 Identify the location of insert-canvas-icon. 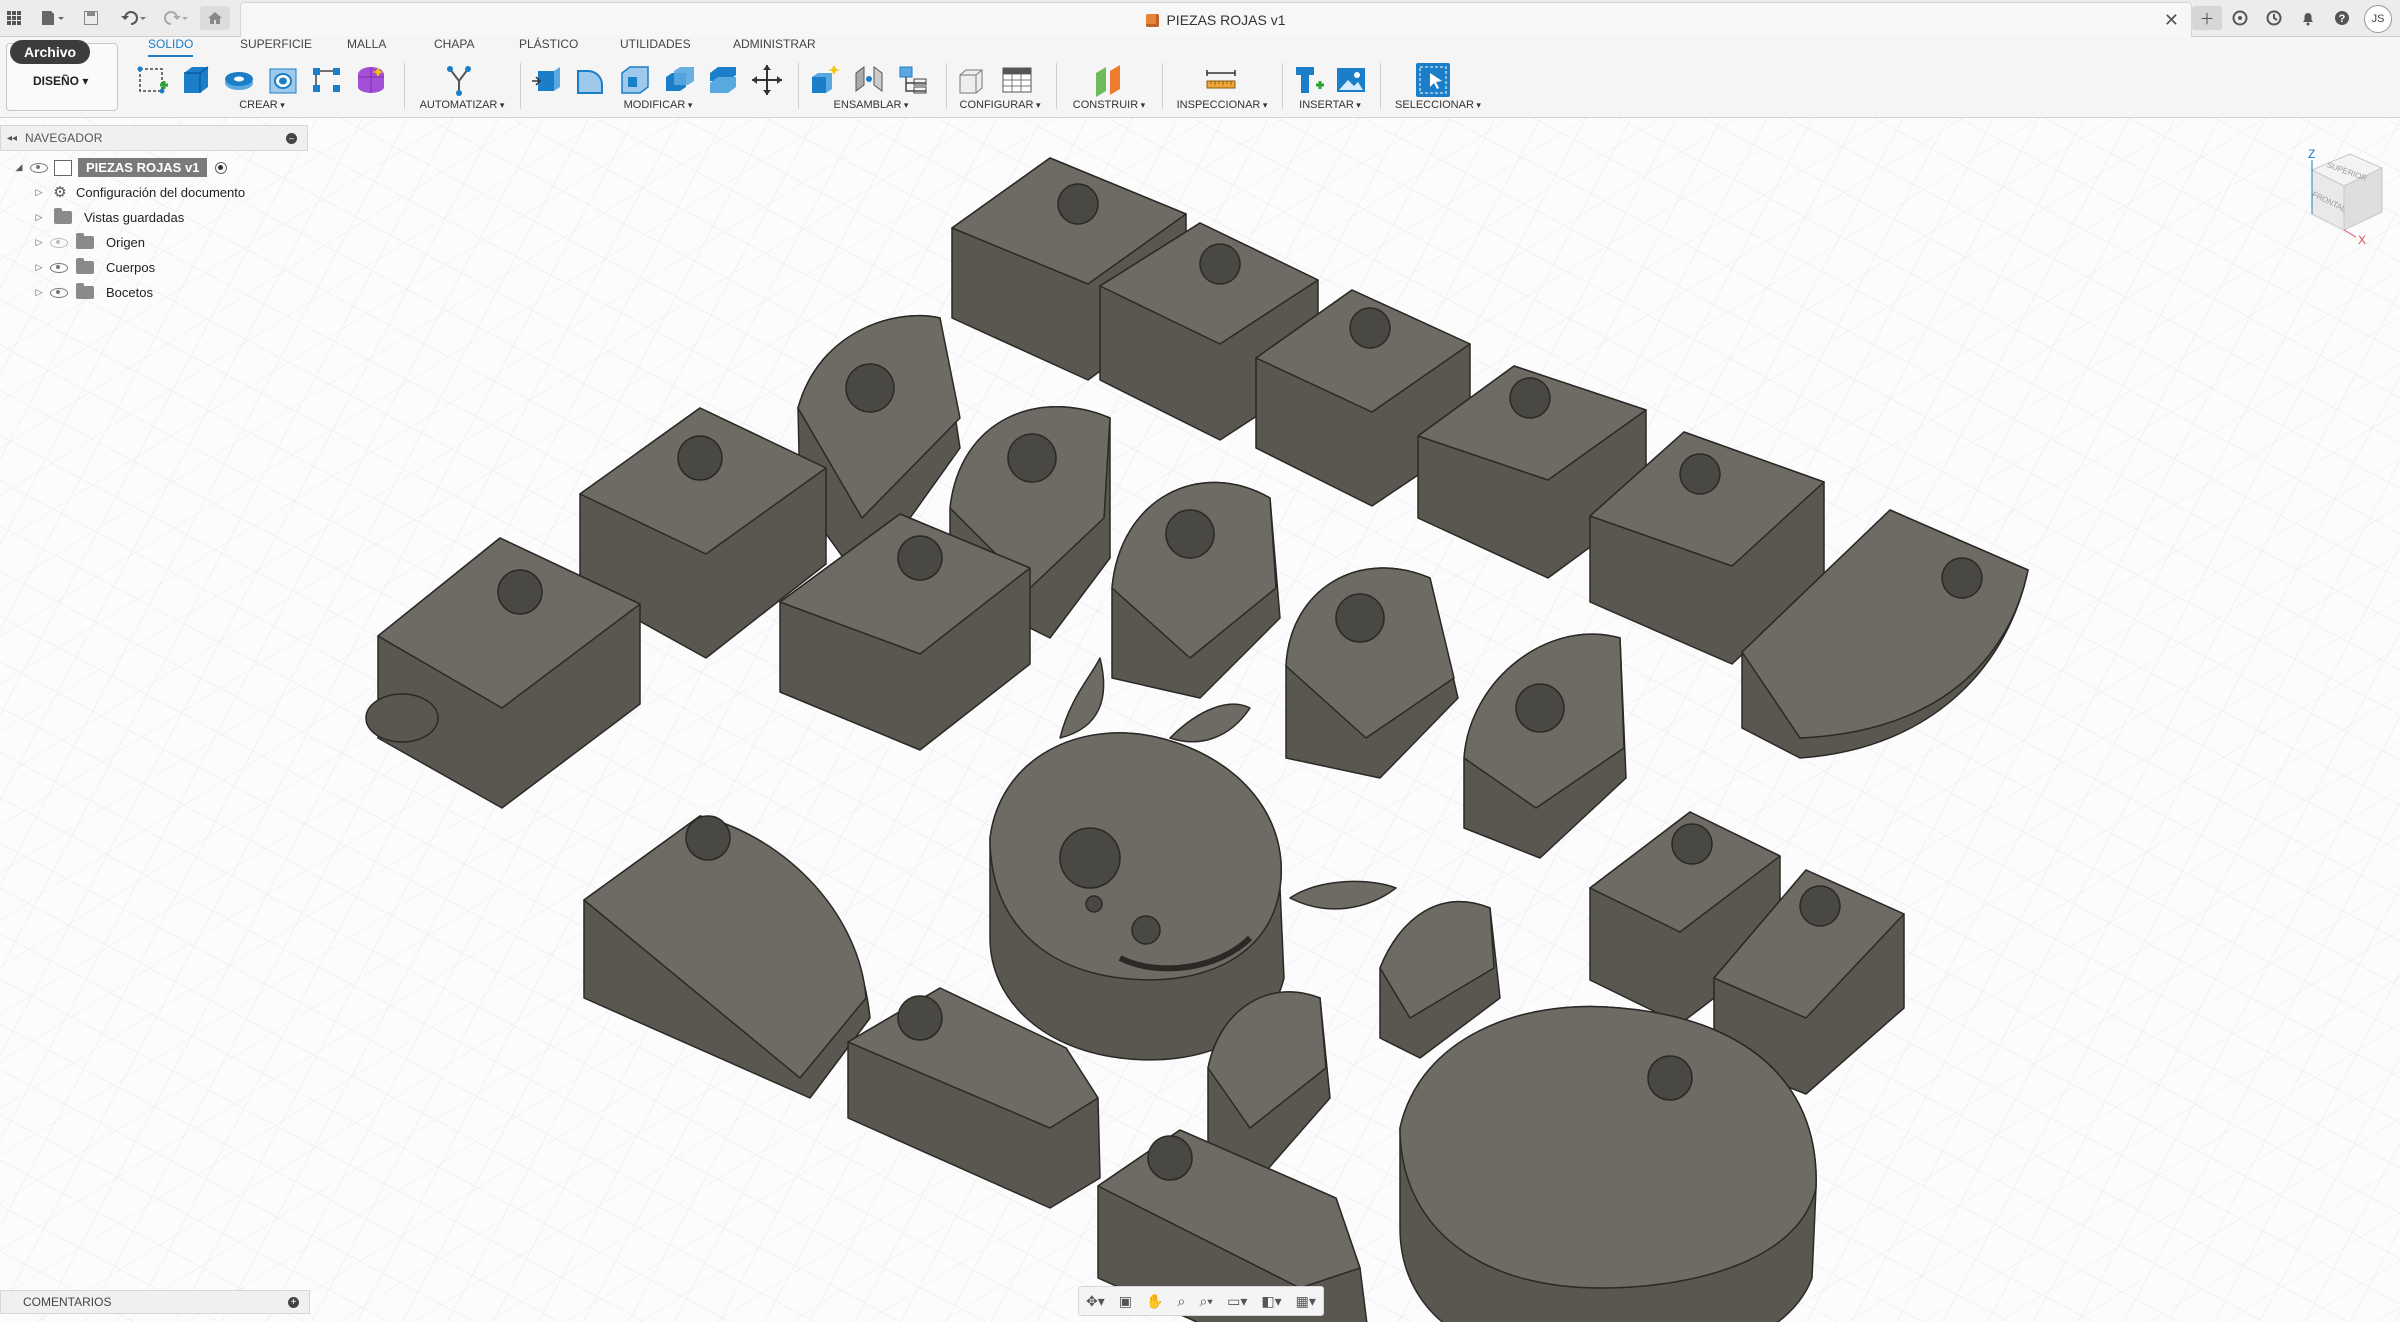
(1351, 80).